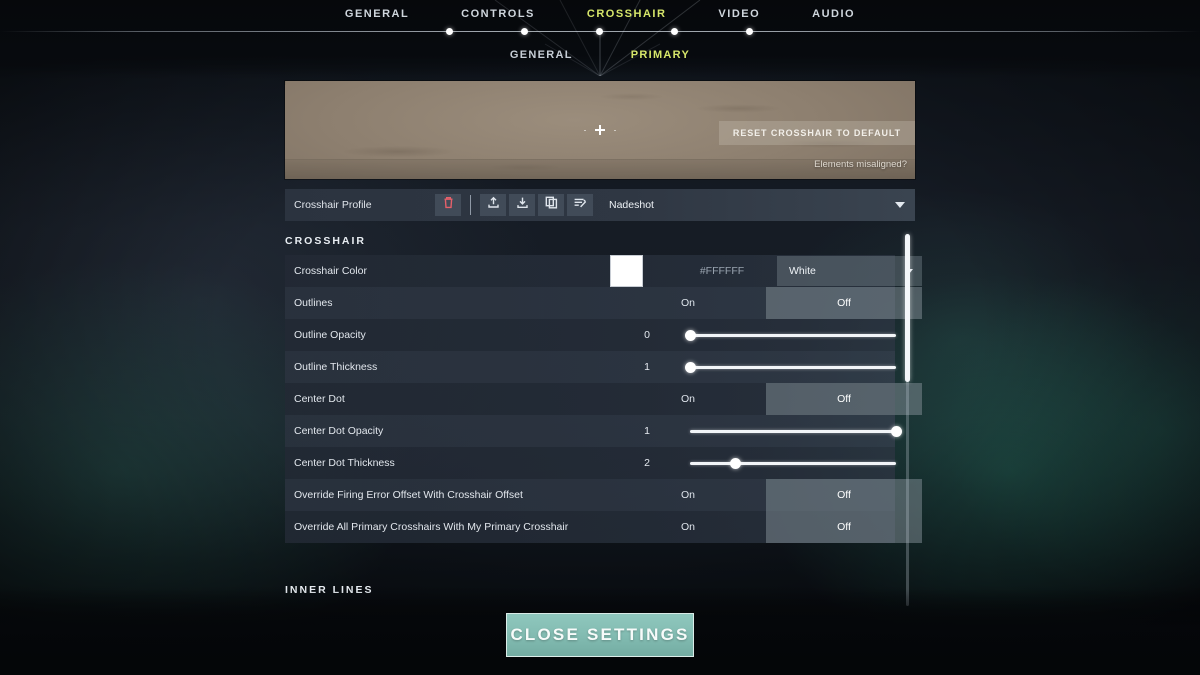 The image size is (1200, 675). I want to click on edit-list-icon, so click(580, 205).